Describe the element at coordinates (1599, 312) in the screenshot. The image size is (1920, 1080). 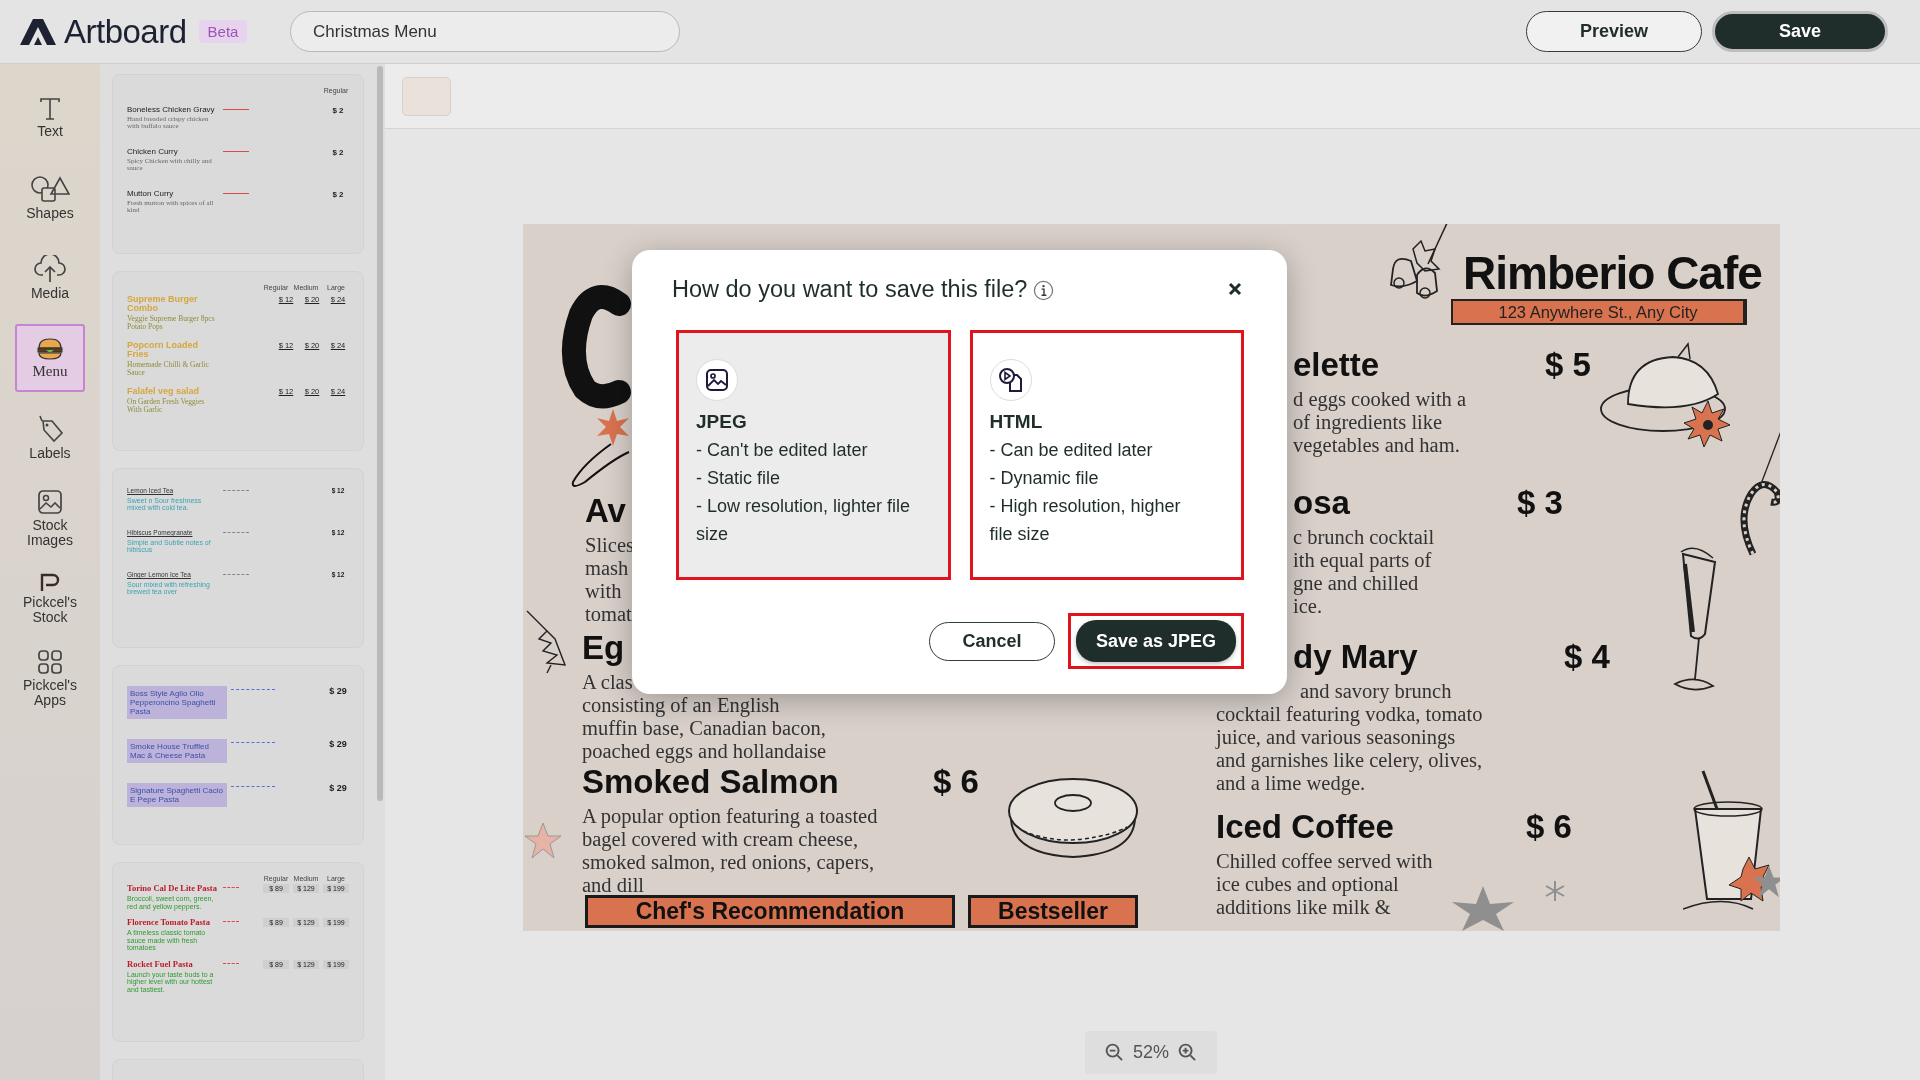
I see `address-banner: 123 Anywhere St., Any City` at that location.